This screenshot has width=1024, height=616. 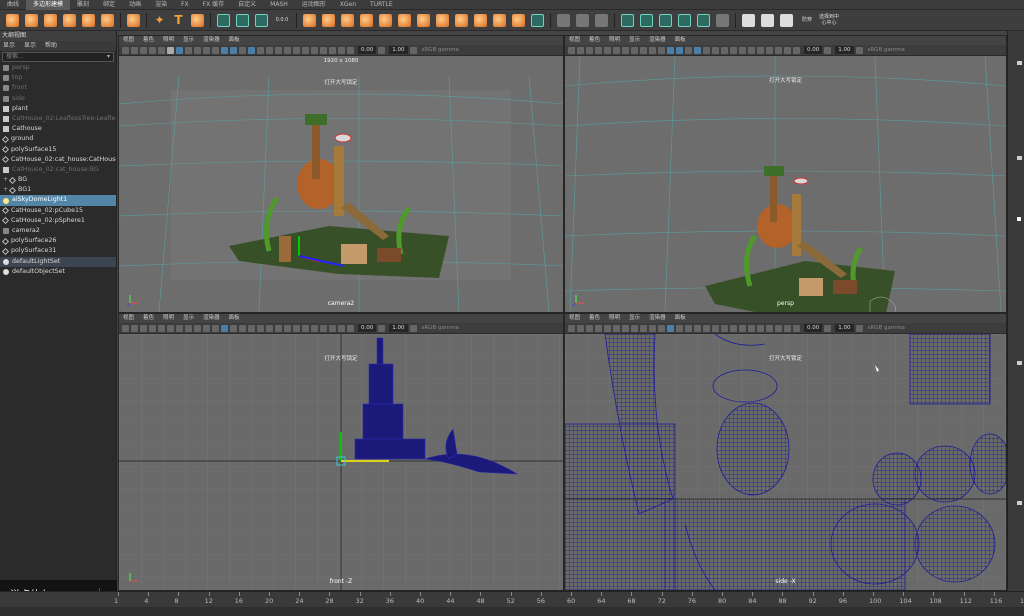 I want to click on menu-renderer: 渲染器, so click(x=657, y=318).